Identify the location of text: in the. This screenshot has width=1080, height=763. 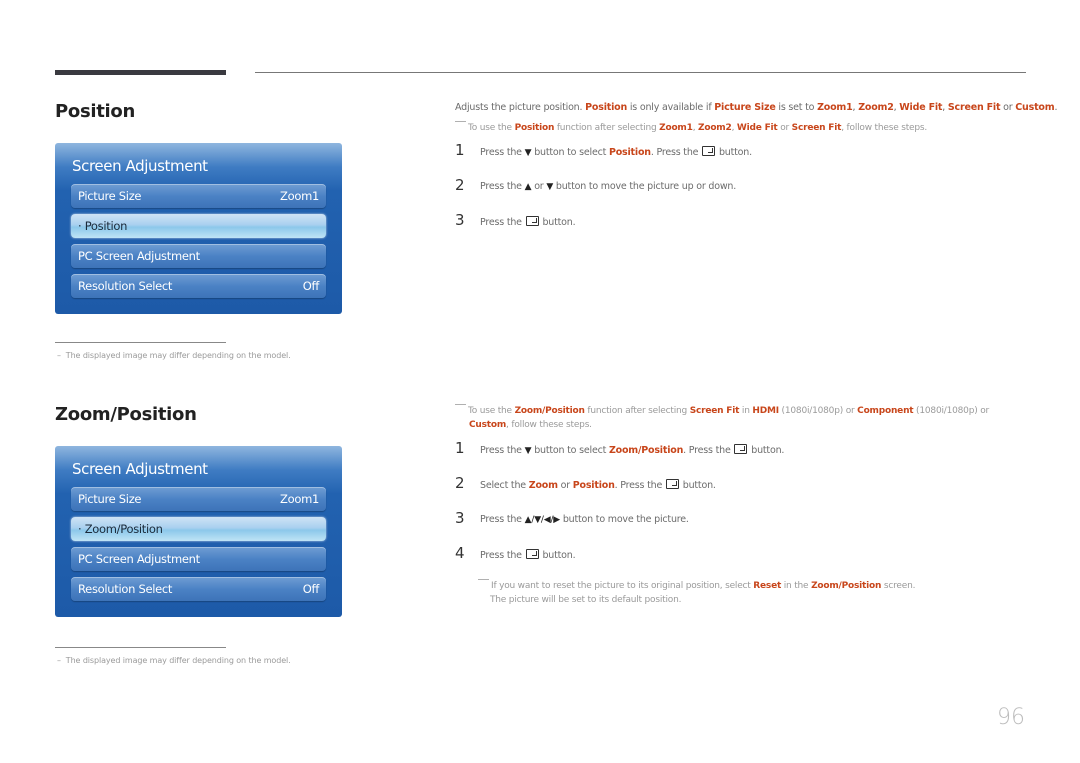
(796, 586).